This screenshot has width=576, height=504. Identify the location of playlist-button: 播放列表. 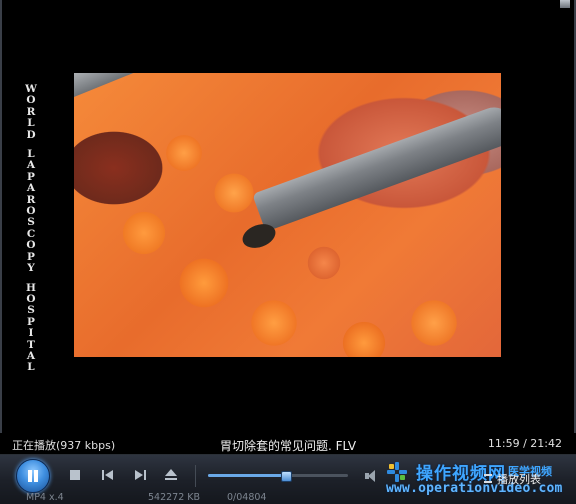
(516, 479).